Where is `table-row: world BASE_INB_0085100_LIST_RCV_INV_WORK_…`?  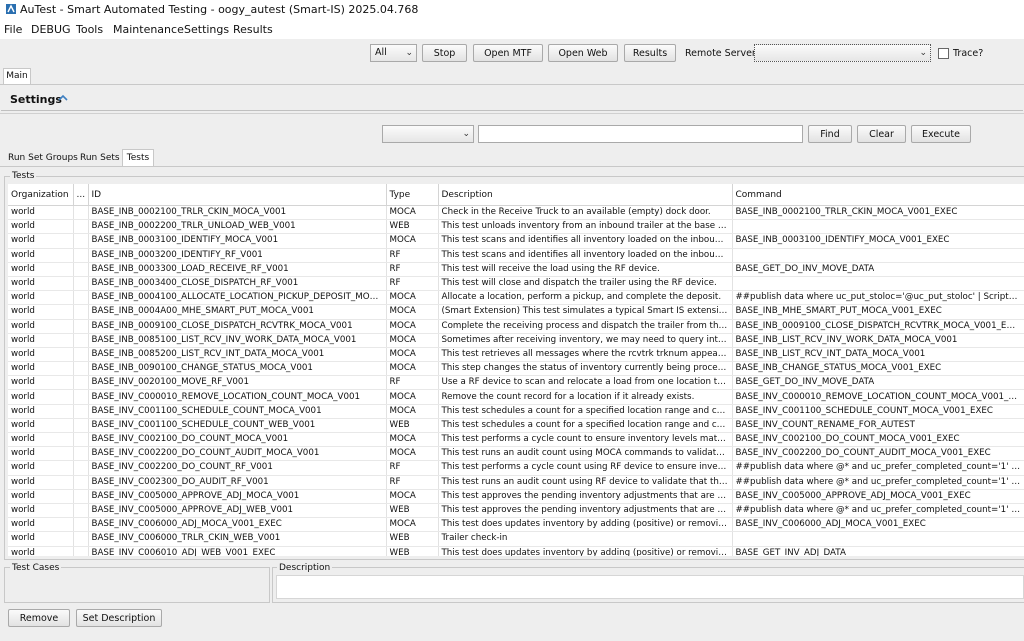 table-row: world BASE_INB_0085100_LIST_RCV_INV_WORK_… is located at coordinates (516, 340).